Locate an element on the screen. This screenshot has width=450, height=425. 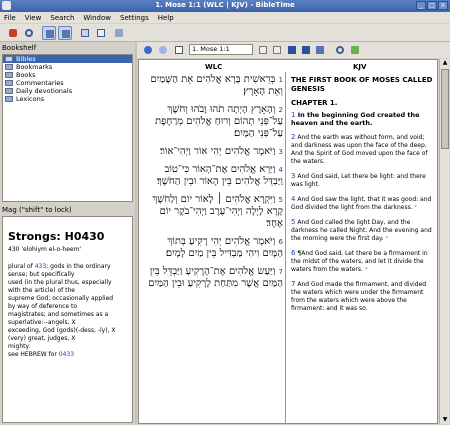
add-module-button is located at coordinates (320, 50).